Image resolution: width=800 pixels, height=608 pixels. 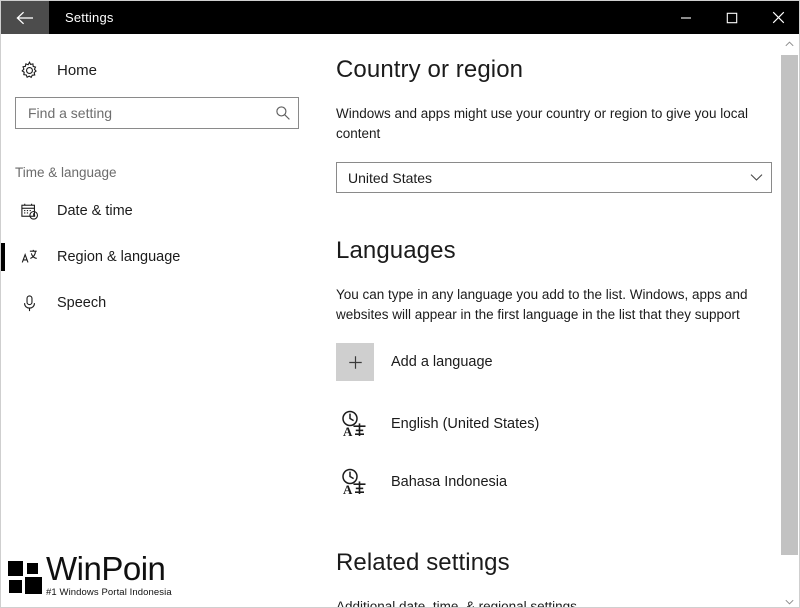 What do you see at coordinates (3, 257) in the screenshot?
I see `selection-indicator` at bounding box center [3, 257].